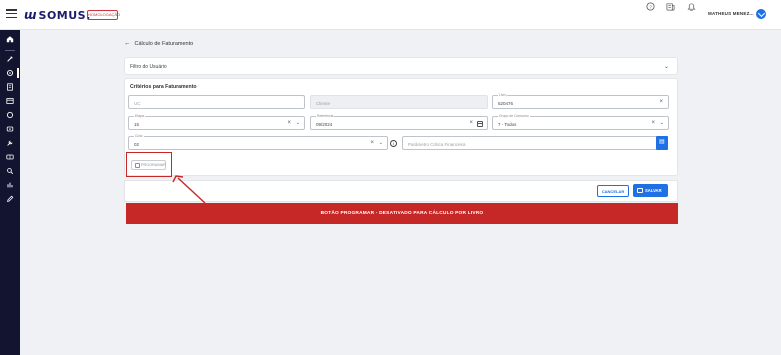  Describe the element at coordinates (127, 43) in the screenshot. I see `arrow-left-icon: ←` at that location.